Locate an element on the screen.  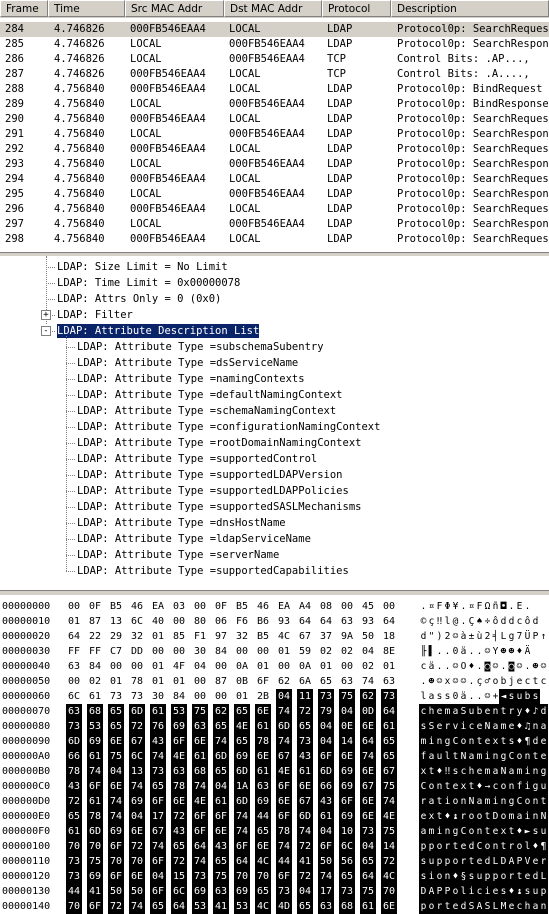
hex-byte: 68 is located at coordinates (347, 906).